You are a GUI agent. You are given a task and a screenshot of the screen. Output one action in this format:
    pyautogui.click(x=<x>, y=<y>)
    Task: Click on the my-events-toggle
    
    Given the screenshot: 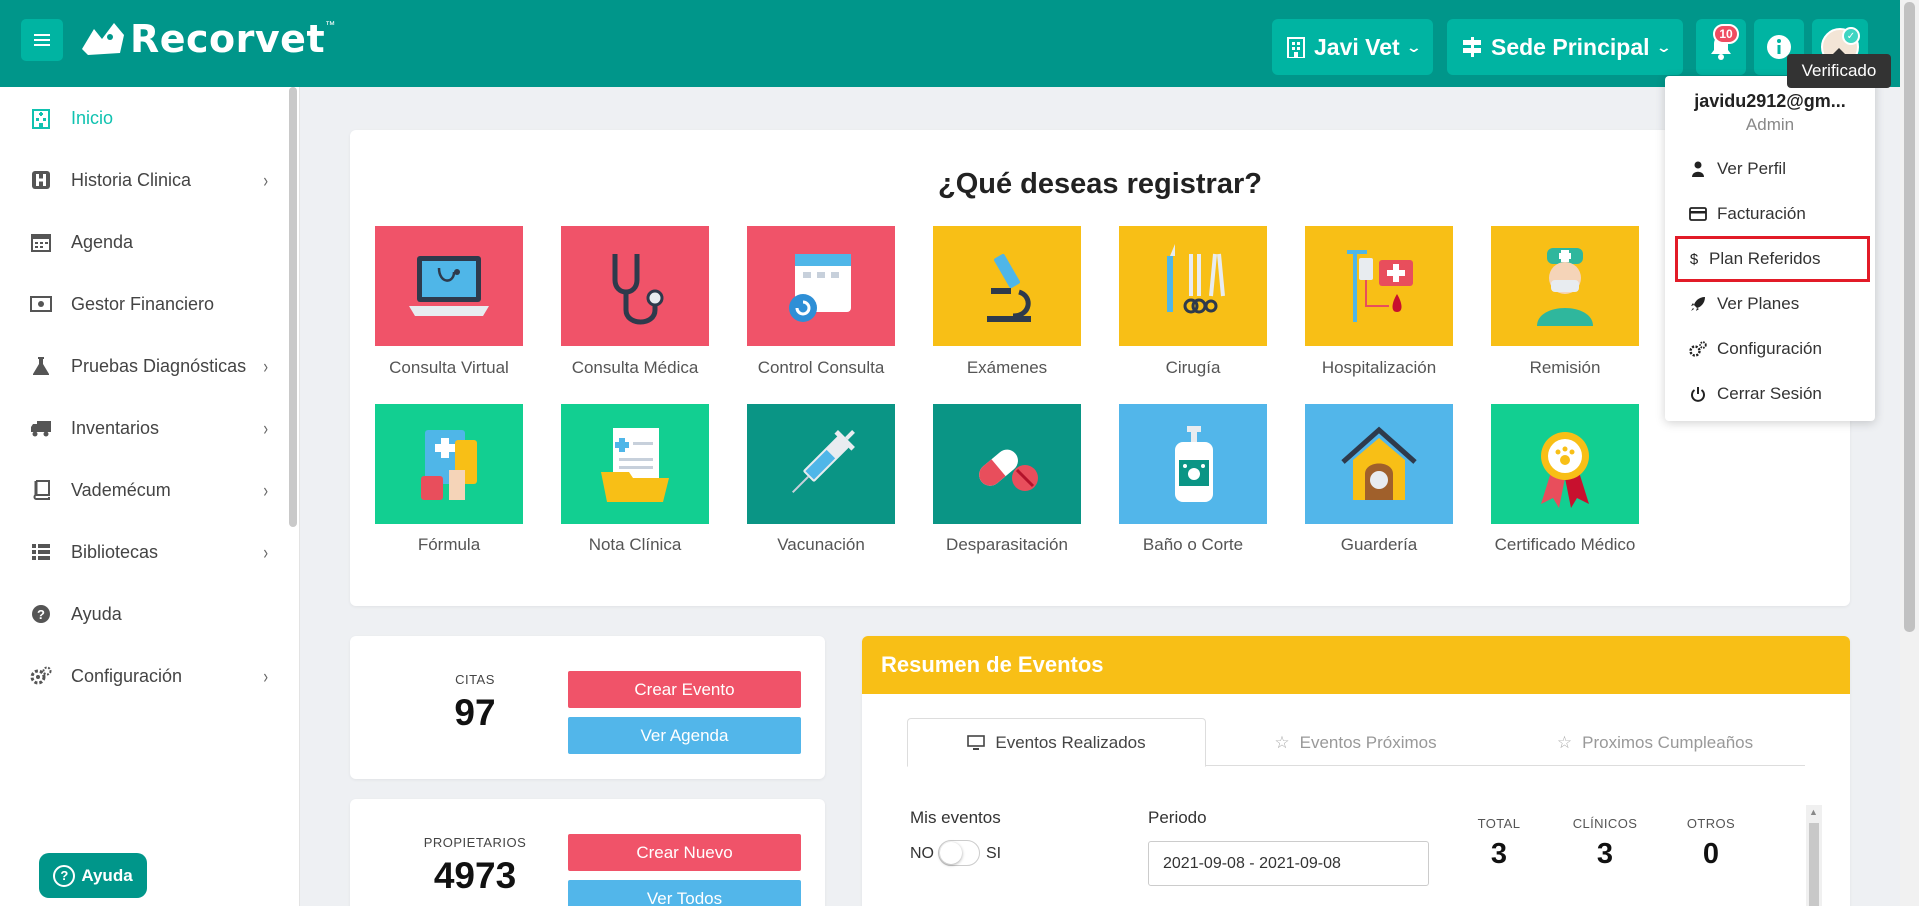 What is the action you would take?
    pyautogui.click(x=959, y=853)
    